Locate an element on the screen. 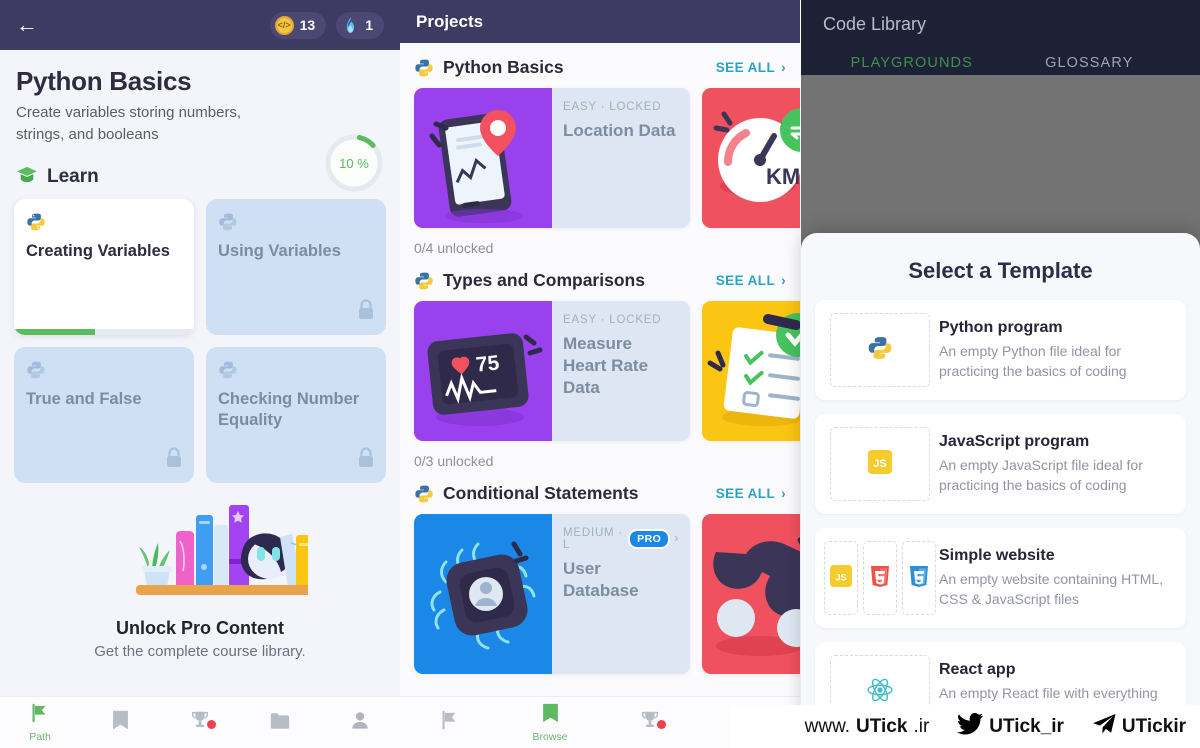  template-icon-slot: JS is located at coordinates (880, 464).